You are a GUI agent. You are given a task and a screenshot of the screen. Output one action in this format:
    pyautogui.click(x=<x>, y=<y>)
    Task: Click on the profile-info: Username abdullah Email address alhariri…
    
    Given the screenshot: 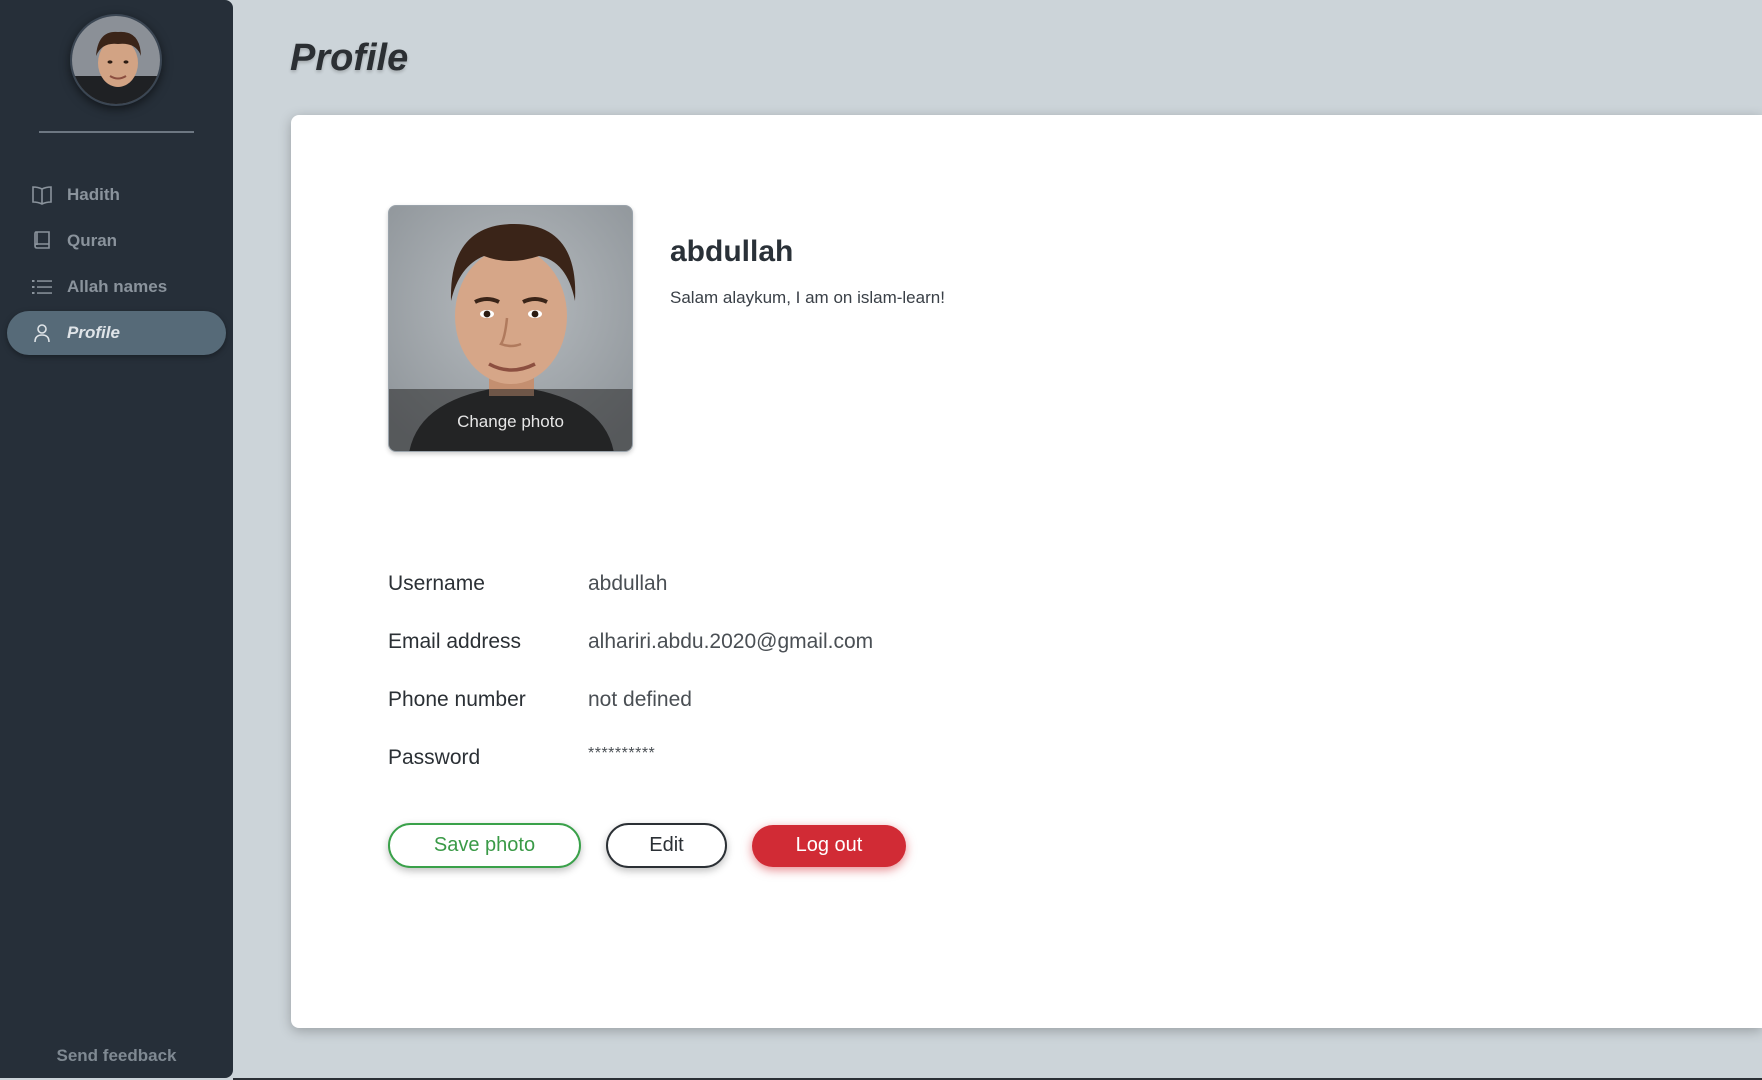 What is the action you would take?
    pyautogui.click(x=630, y=671)
    